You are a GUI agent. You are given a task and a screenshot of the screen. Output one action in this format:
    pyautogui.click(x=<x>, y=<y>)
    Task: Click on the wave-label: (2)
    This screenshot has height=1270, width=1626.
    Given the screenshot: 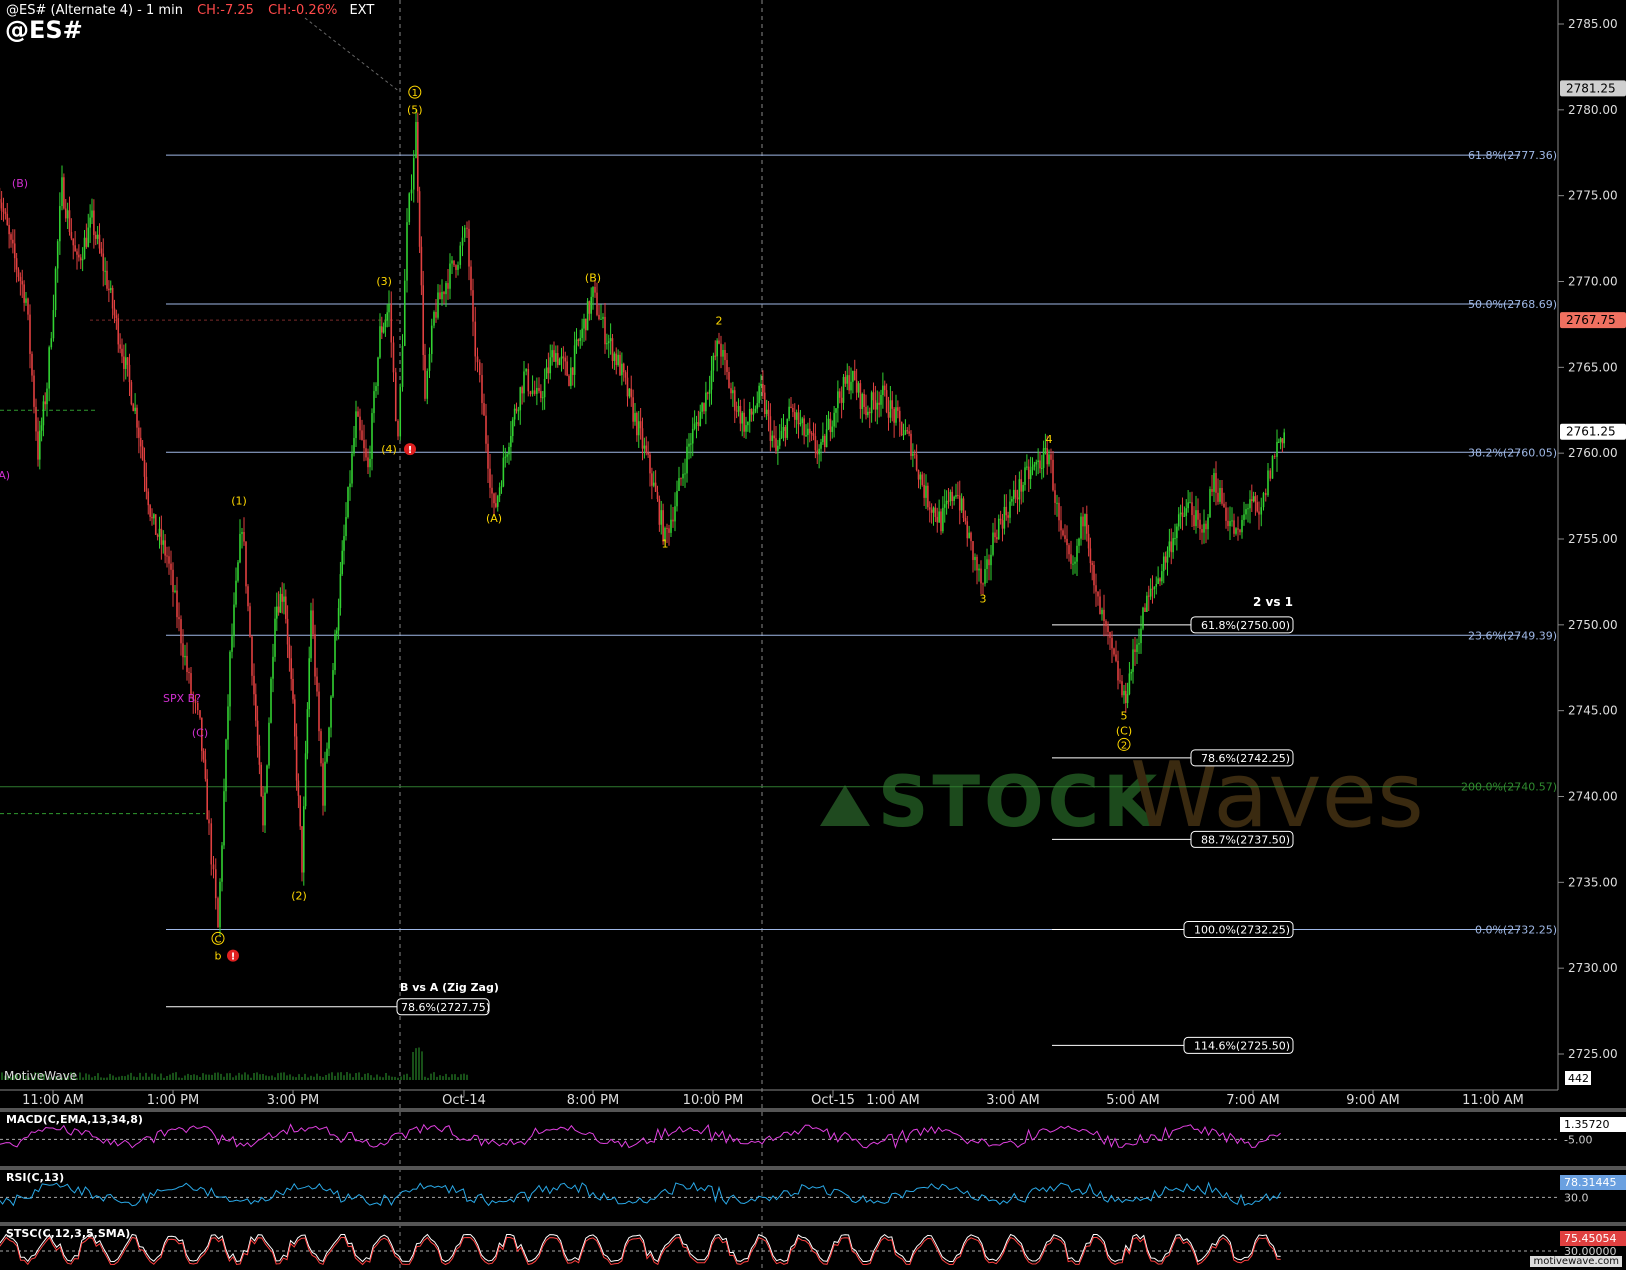 What is the action you would take?
    pyautogui.click(x=299, y=896)
    